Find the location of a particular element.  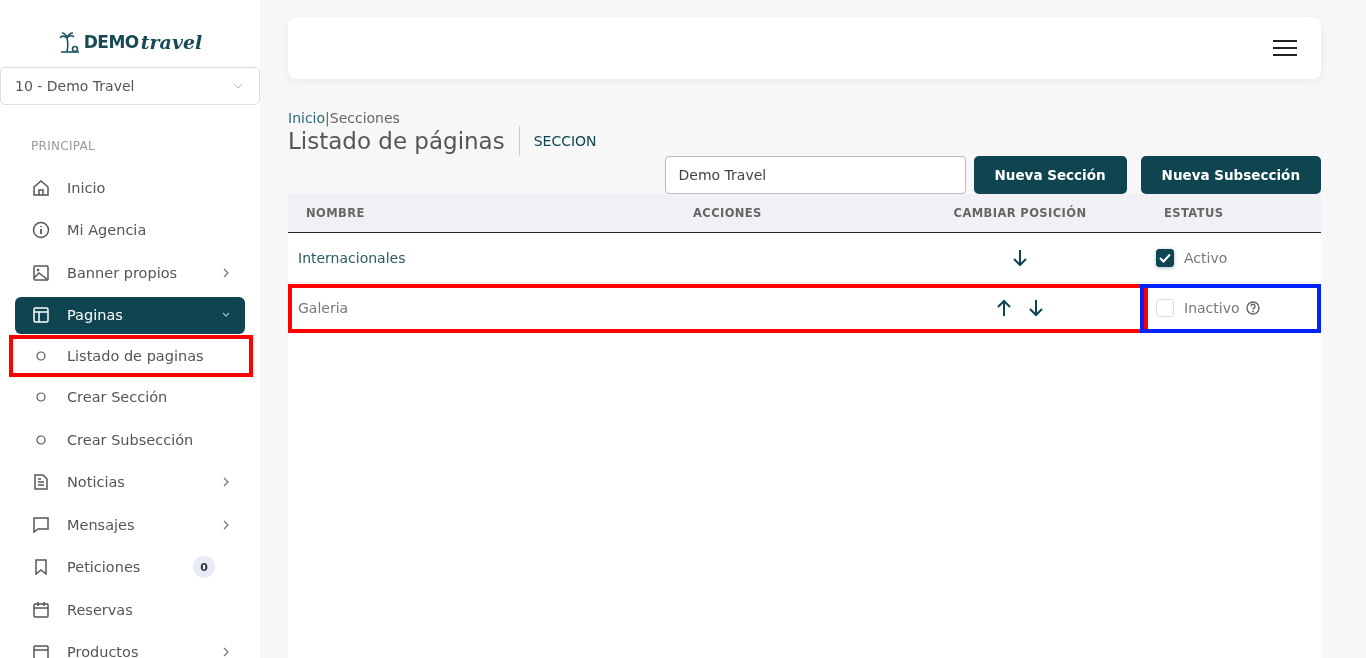

calendar-icon is located at coordinates (41, 609).